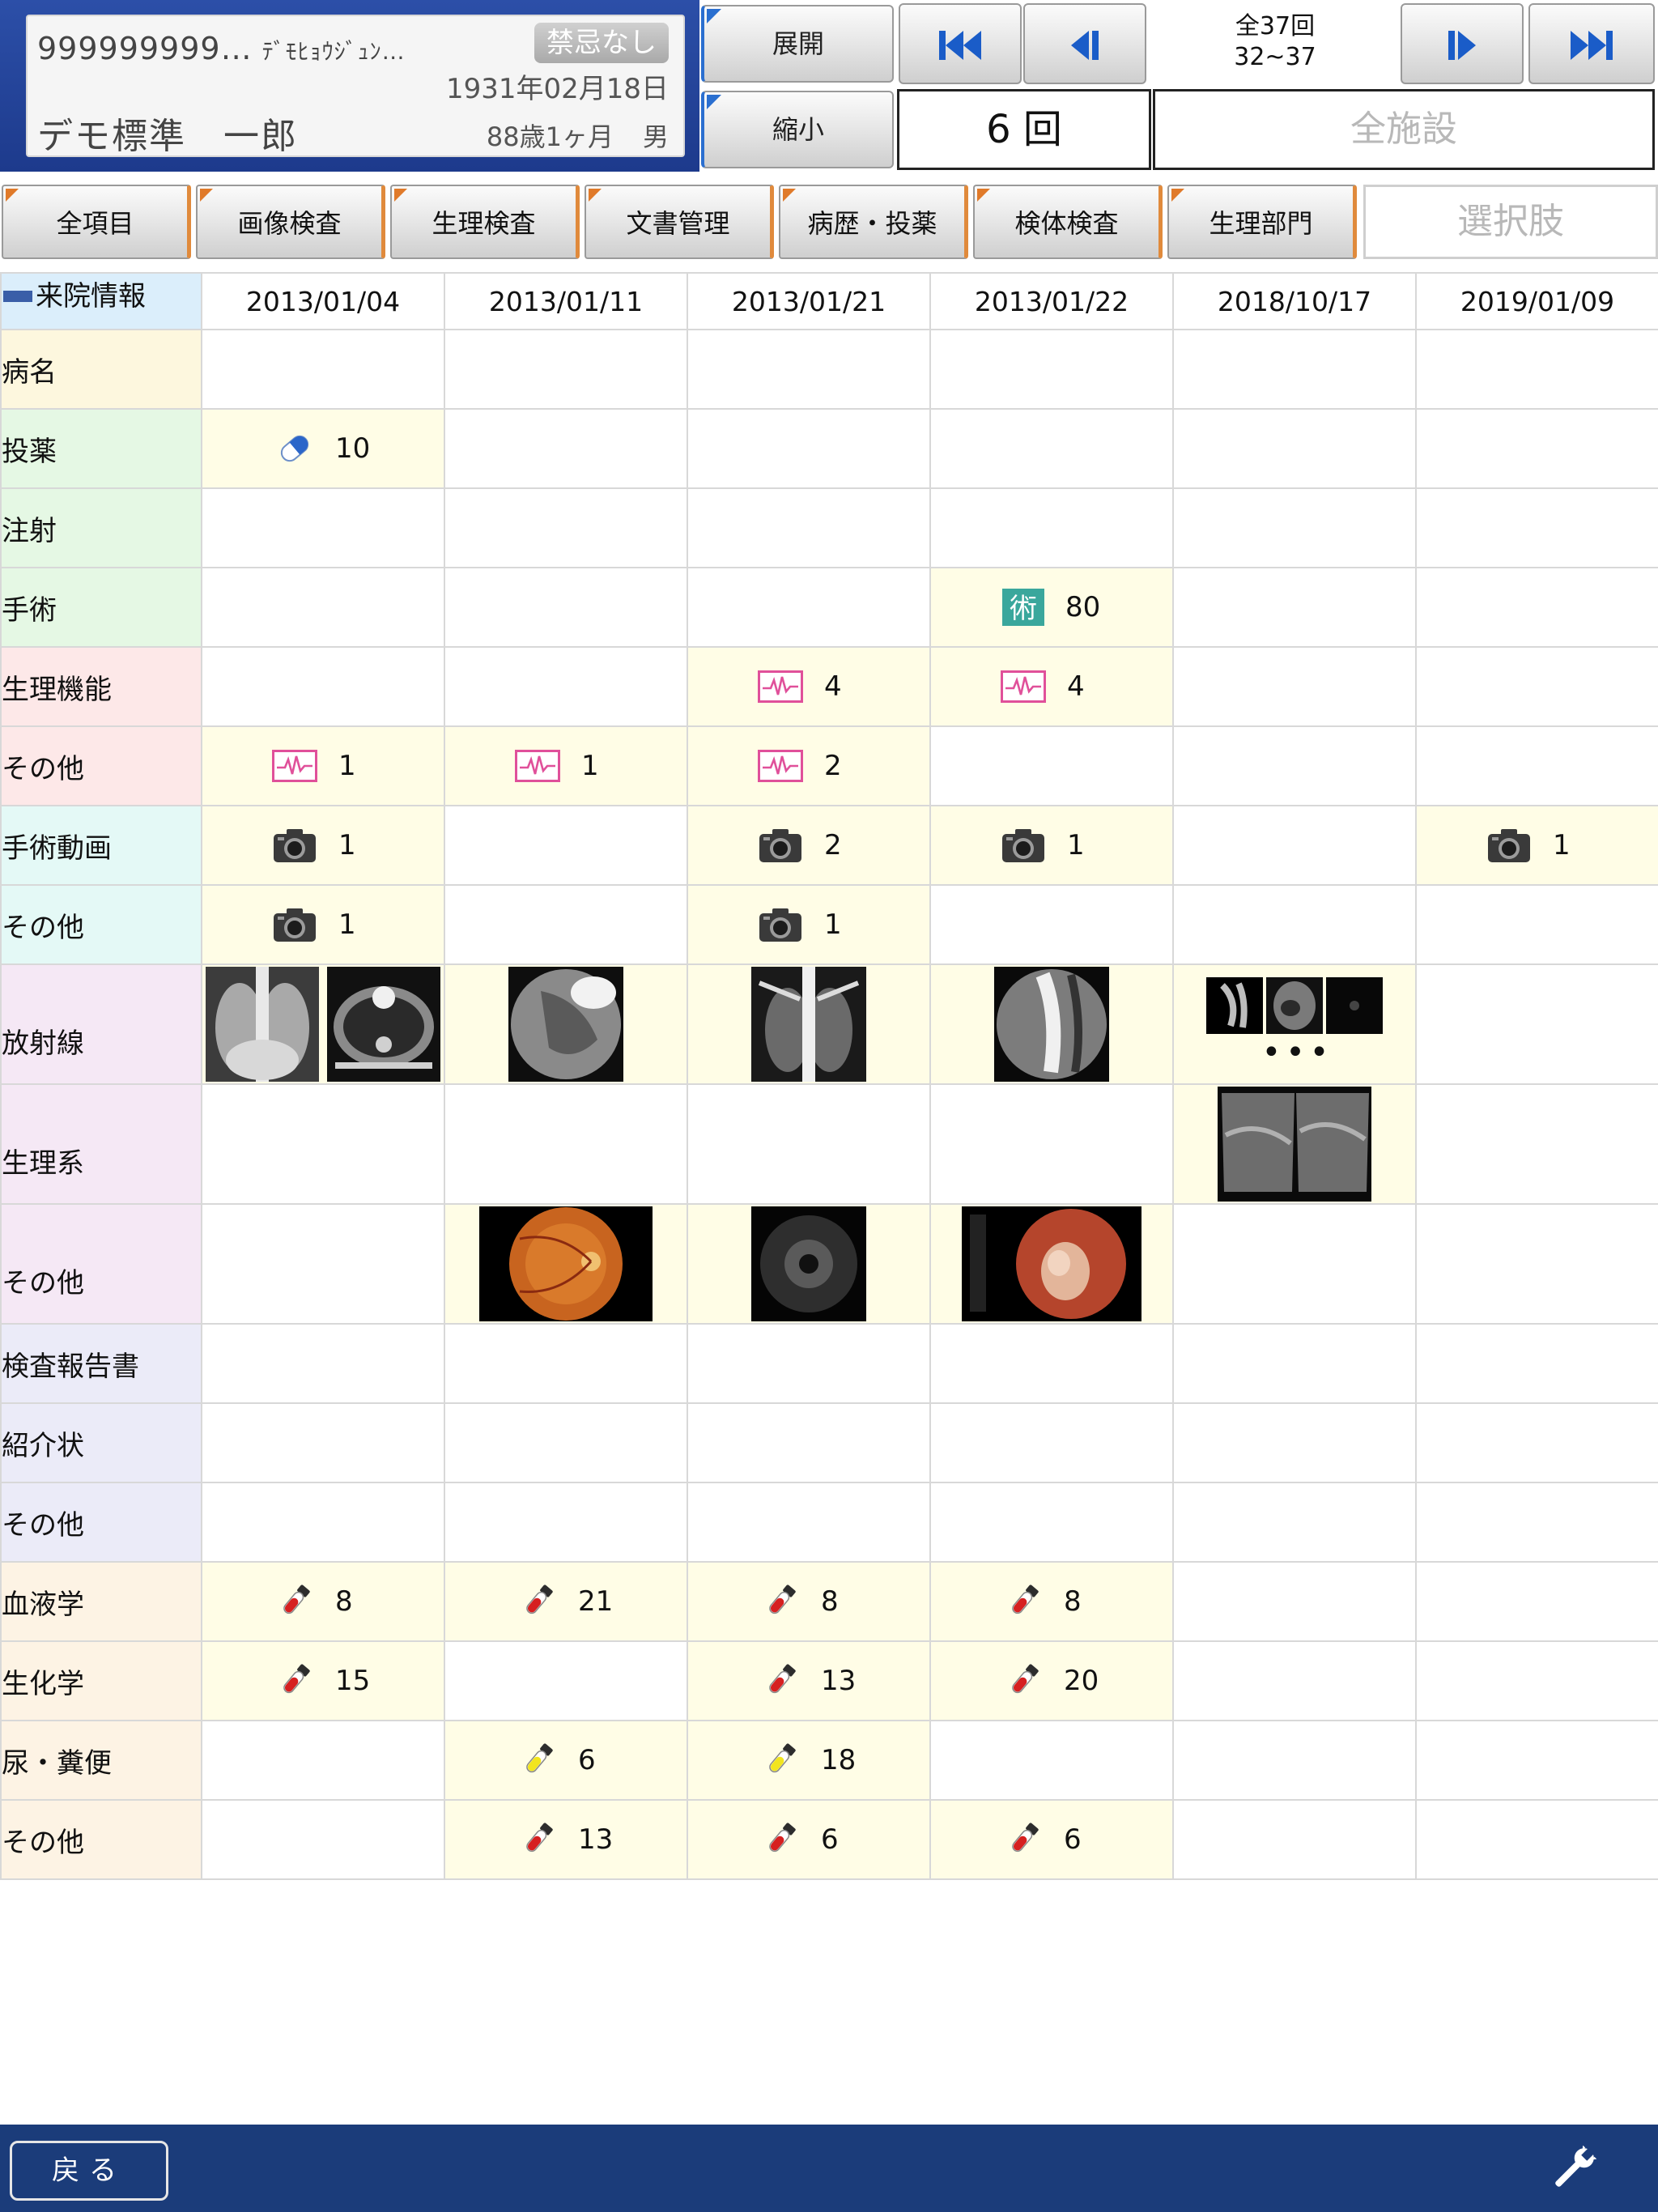 The height and width of the screenshot is (2212, 1658). Describe the element at coordinates (566, 301) in the screenshot. I see `date-column-header: 2013/01/11` at that location.